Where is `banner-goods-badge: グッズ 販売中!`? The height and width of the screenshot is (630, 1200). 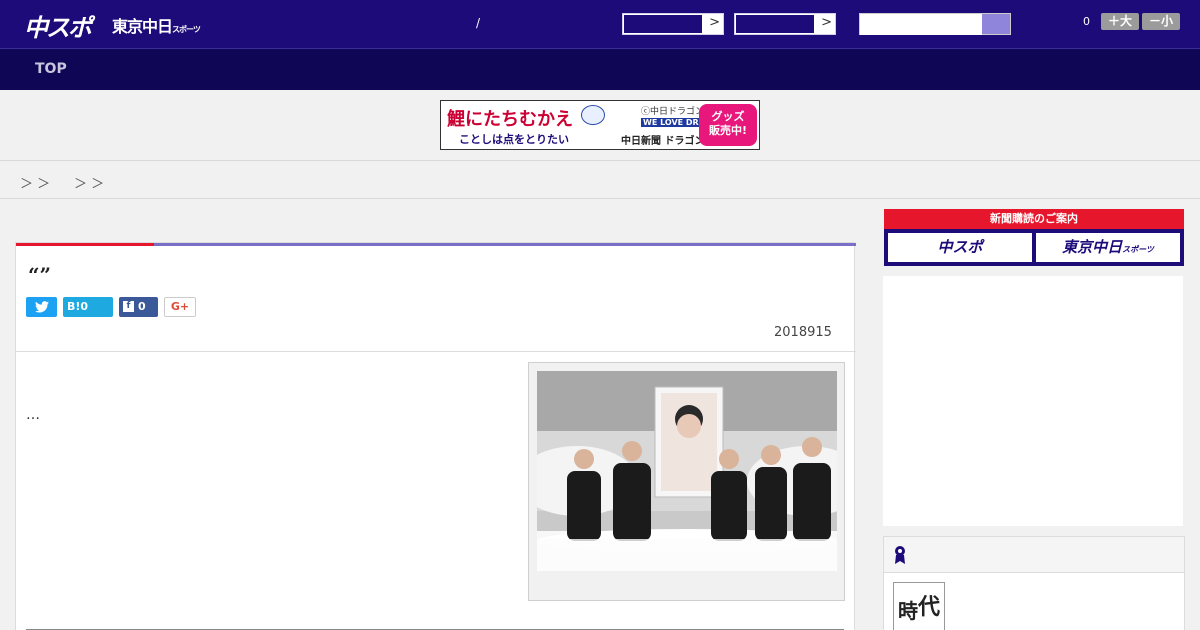
banner-goods-badge: グッズ 販売中! is located at coordinates (728, 125).